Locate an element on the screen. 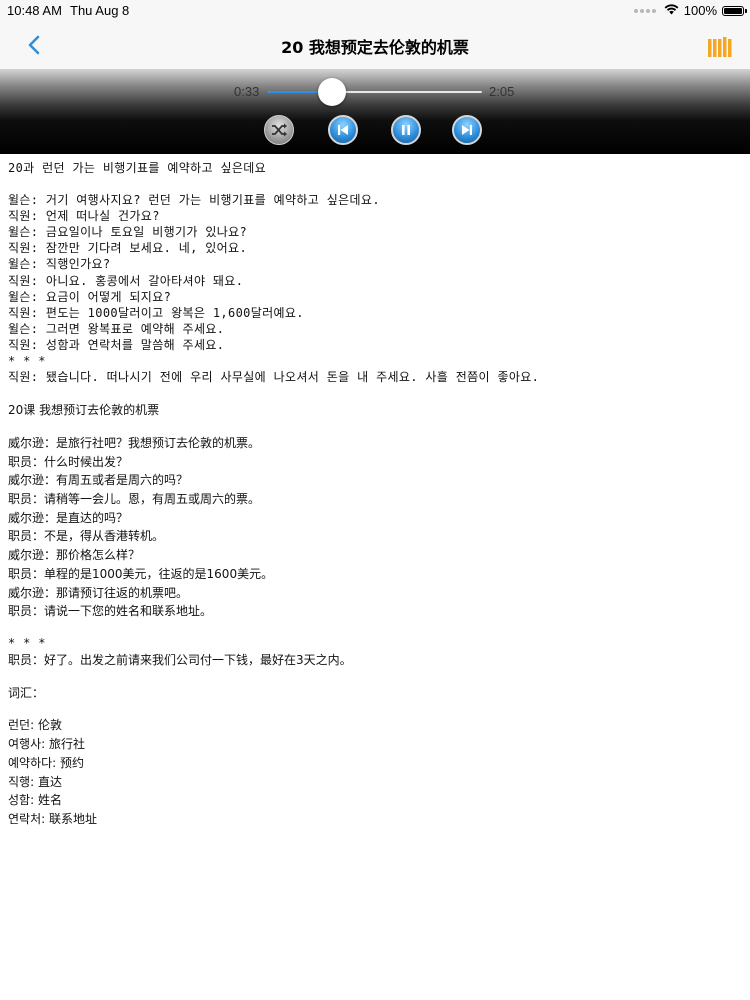 This screenshot has height=1000, width=750. cellular-signal-icon is located at coordinates (644, 10).